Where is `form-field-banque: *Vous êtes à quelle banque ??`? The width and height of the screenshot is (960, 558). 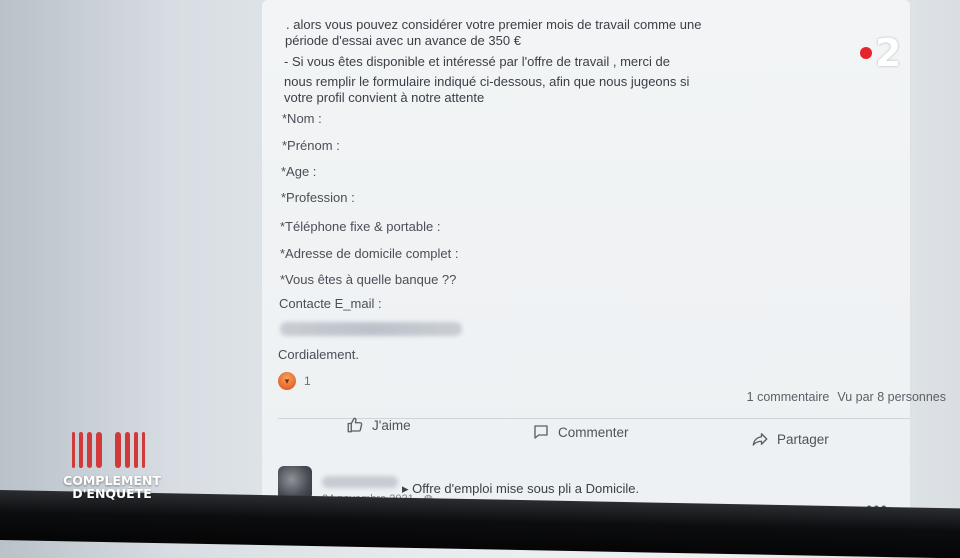 form-field-banque: *Vous êtes à quelle banque ?? is located at coordinates (368, 279).